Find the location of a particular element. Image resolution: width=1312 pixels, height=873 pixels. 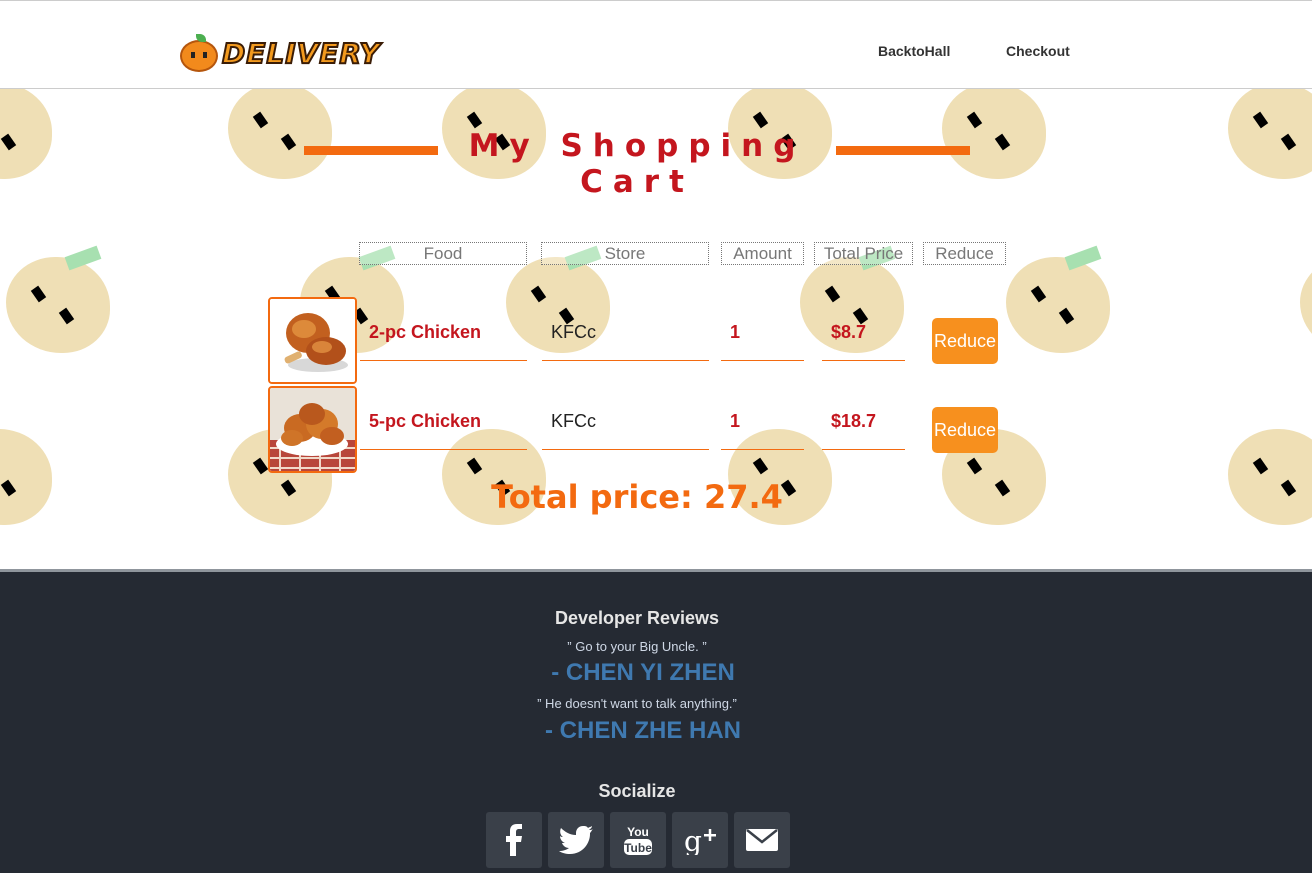

google-plus-icon: g is located at coordinates (700, 840).